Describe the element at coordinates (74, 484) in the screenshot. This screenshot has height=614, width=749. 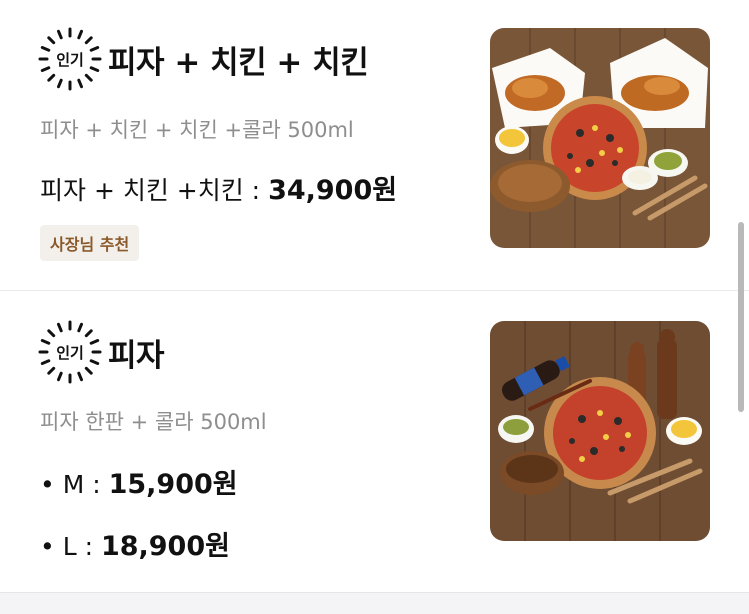
I see `size-label: • M :` at that location.